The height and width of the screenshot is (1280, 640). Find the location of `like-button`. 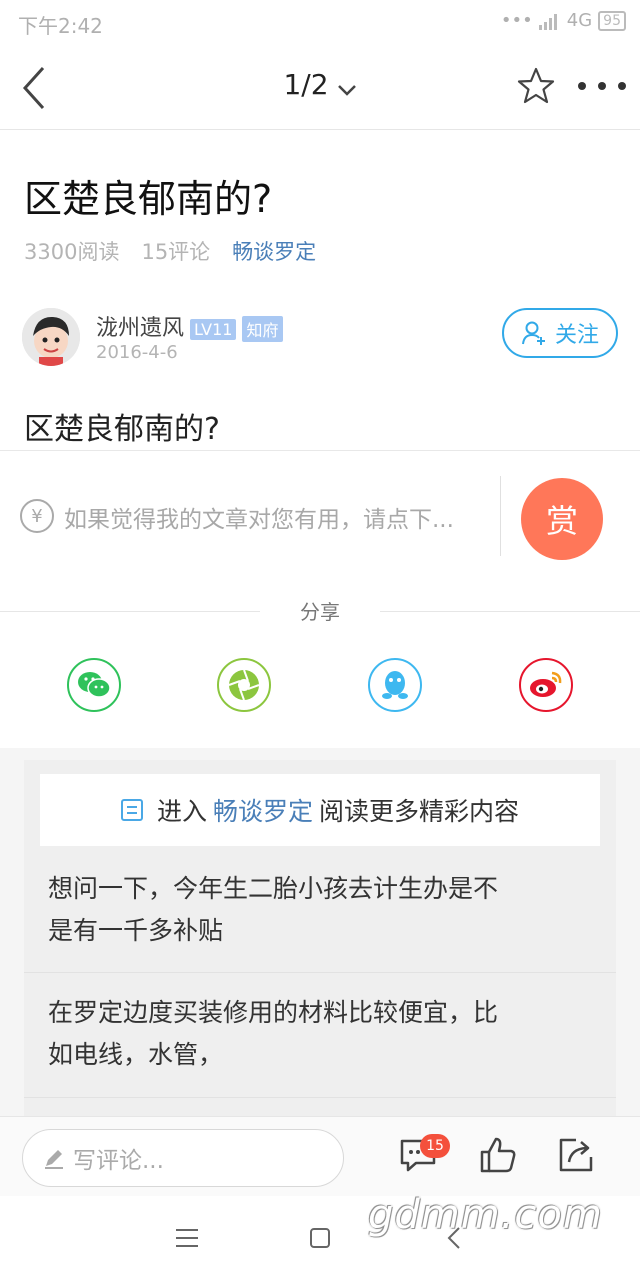

like-button is located at coordinates (498, 1155).